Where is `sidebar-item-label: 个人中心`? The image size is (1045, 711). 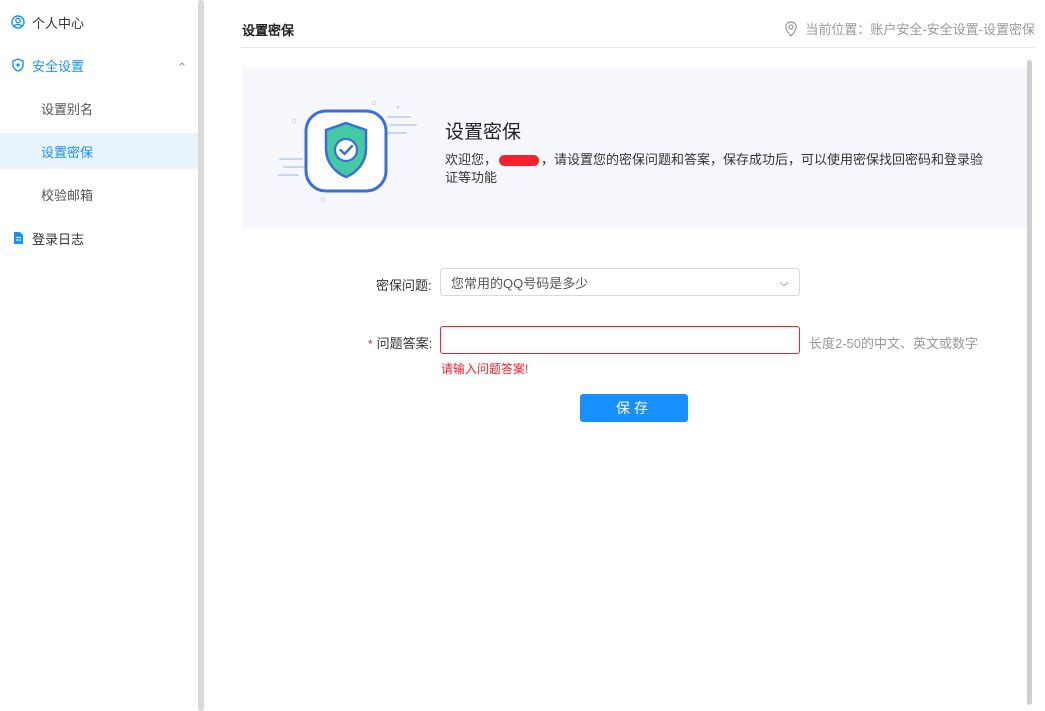 sidebar-item-label: 个人中心 is located at coordinates (58, 23).